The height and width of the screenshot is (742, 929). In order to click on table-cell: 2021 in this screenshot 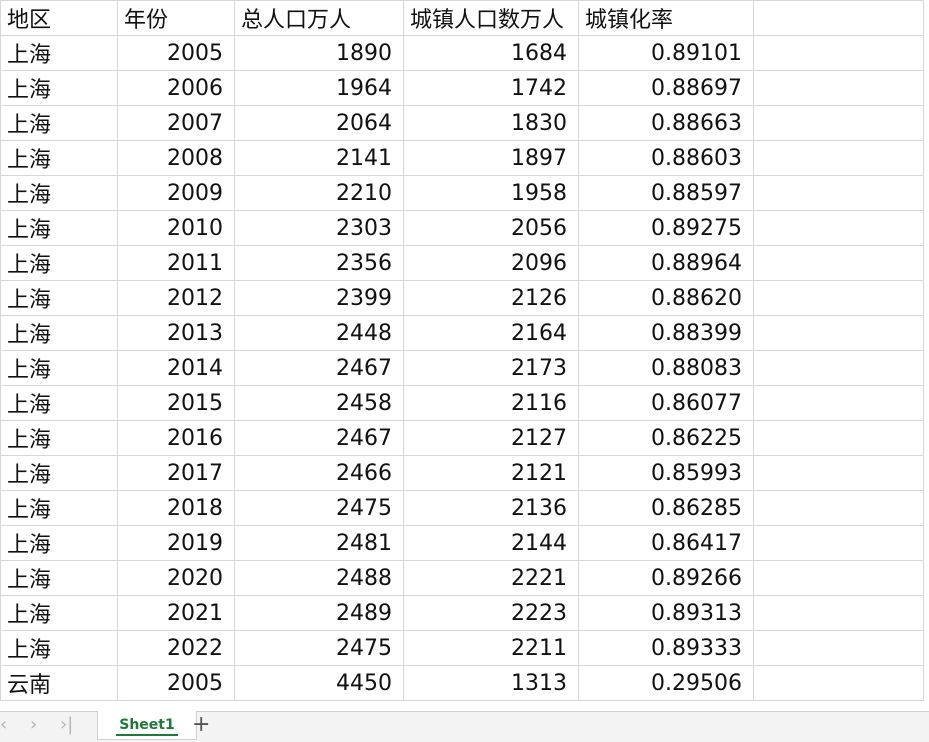, I will do `click(176, 613)`.